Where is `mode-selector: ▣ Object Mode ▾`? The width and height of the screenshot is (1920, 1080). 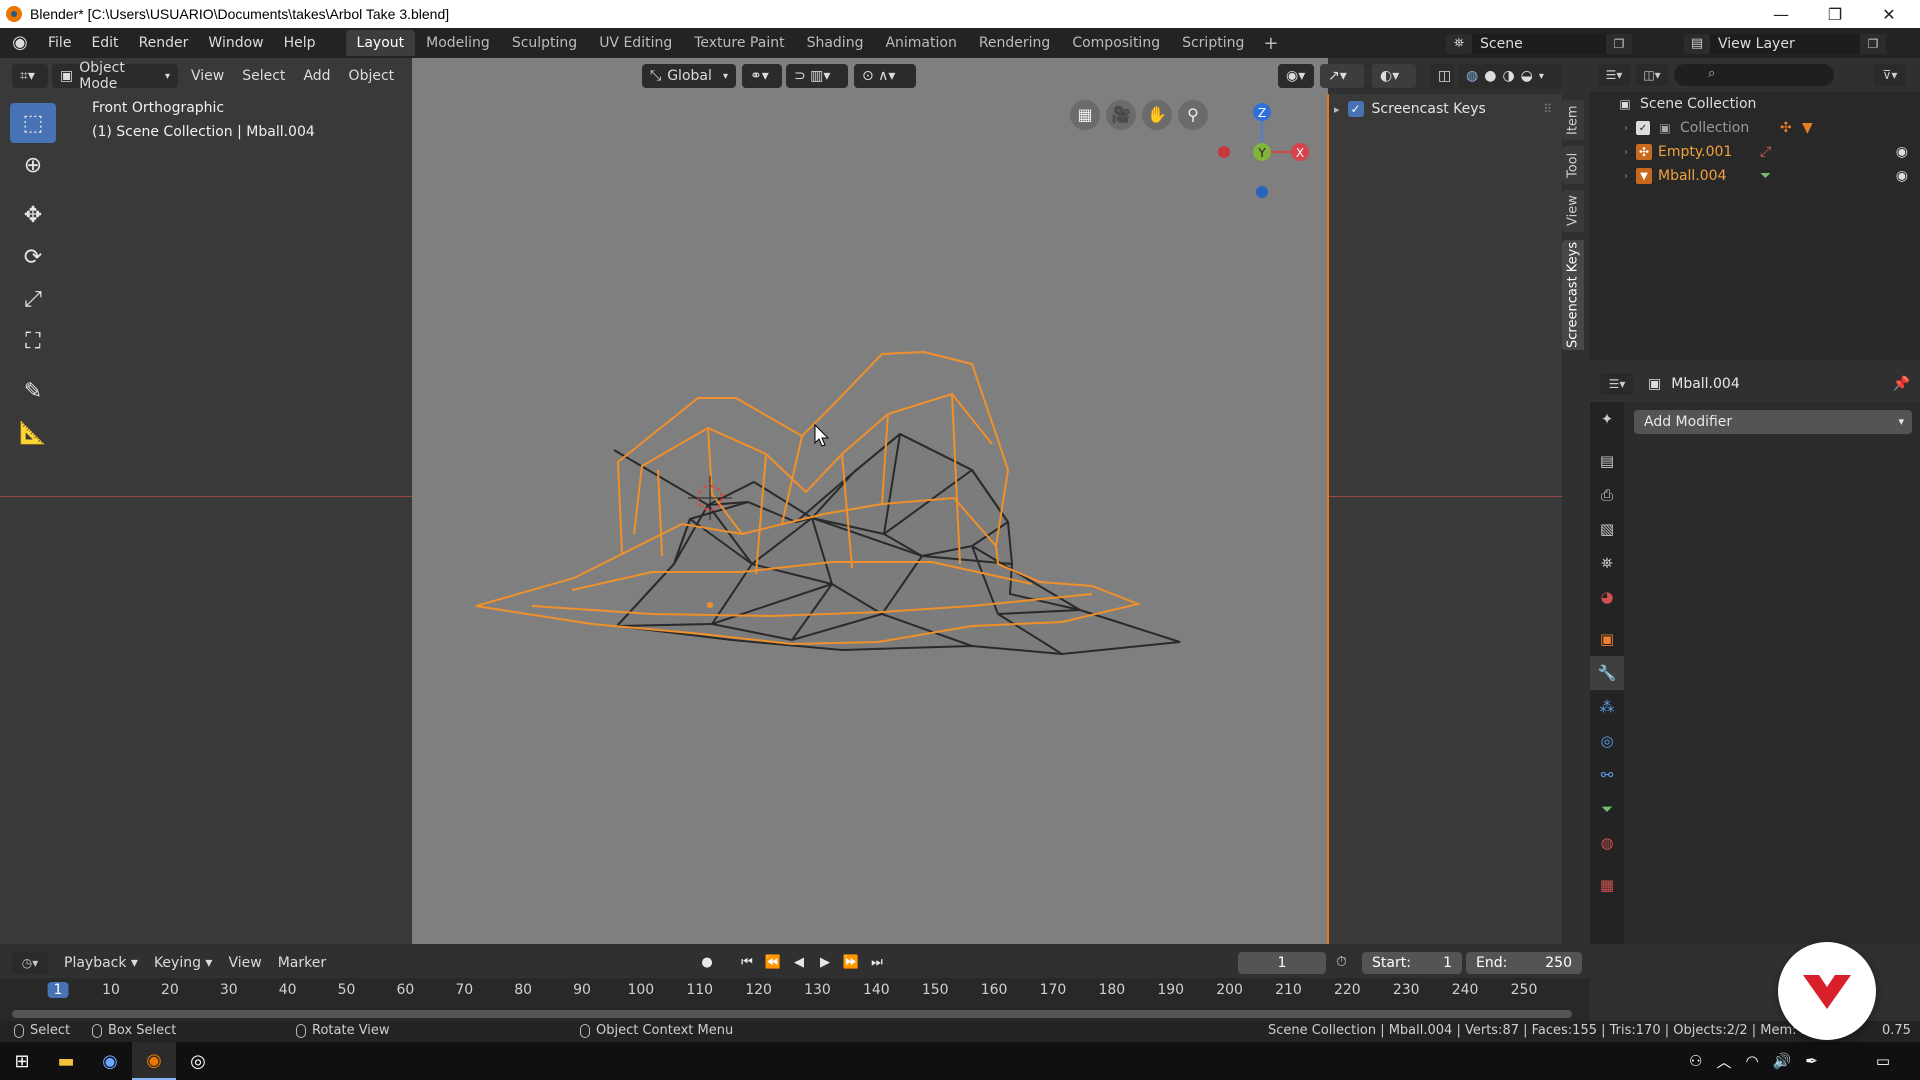 mode-selector: ▣ Object Mode ▾ is located at coordinates (115, 76).